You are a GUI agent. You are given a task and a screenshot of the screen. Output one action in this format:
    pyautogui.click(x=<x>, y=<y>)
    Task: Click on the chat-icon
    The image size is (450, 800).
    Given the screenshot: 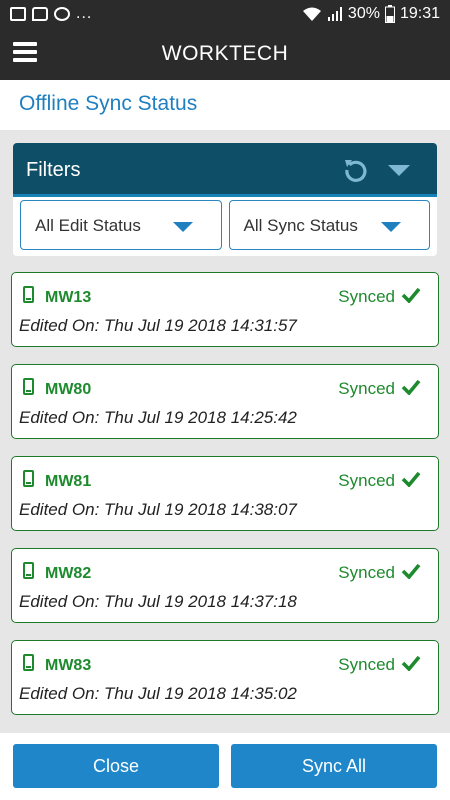 What is the action you would take?
    pyautogui.click(x=40, y=14)
    